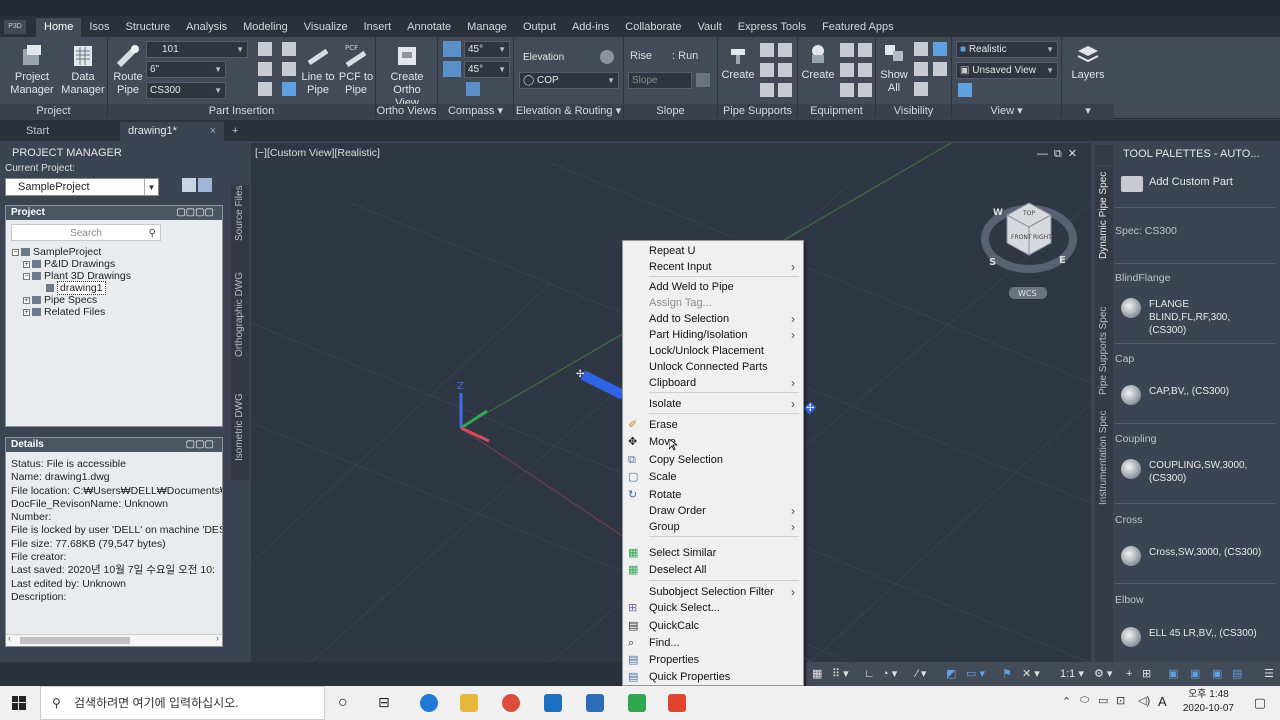 This screenshot has width=1280, height=720. What do you see at coordinates (556, 57) in the screenshot?
I see `elevation-field: Elevation` at bounding box center [556, 57].